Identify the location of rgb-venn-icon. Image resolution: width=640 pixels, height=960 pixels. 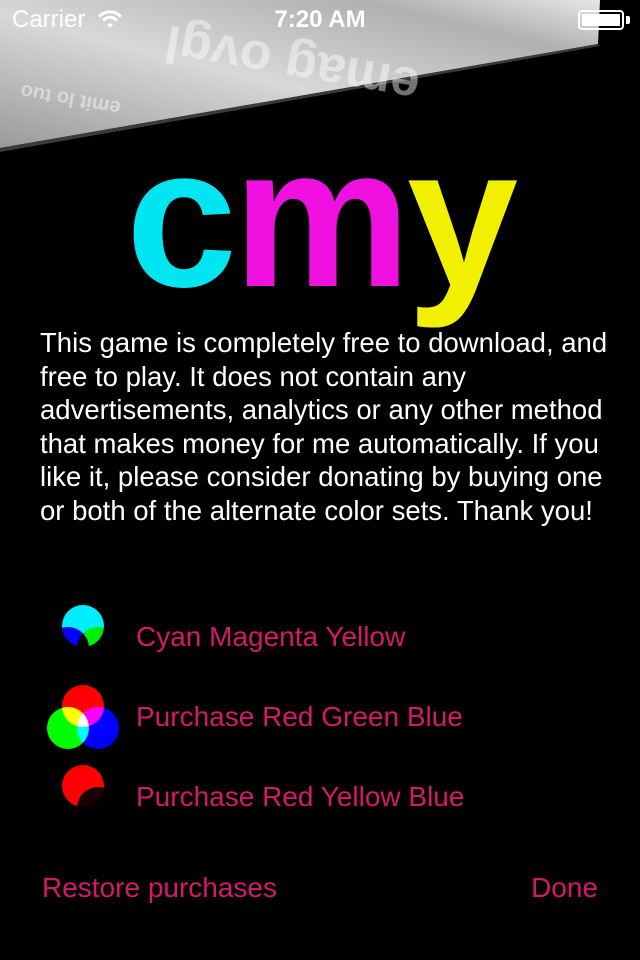
(83, 717).